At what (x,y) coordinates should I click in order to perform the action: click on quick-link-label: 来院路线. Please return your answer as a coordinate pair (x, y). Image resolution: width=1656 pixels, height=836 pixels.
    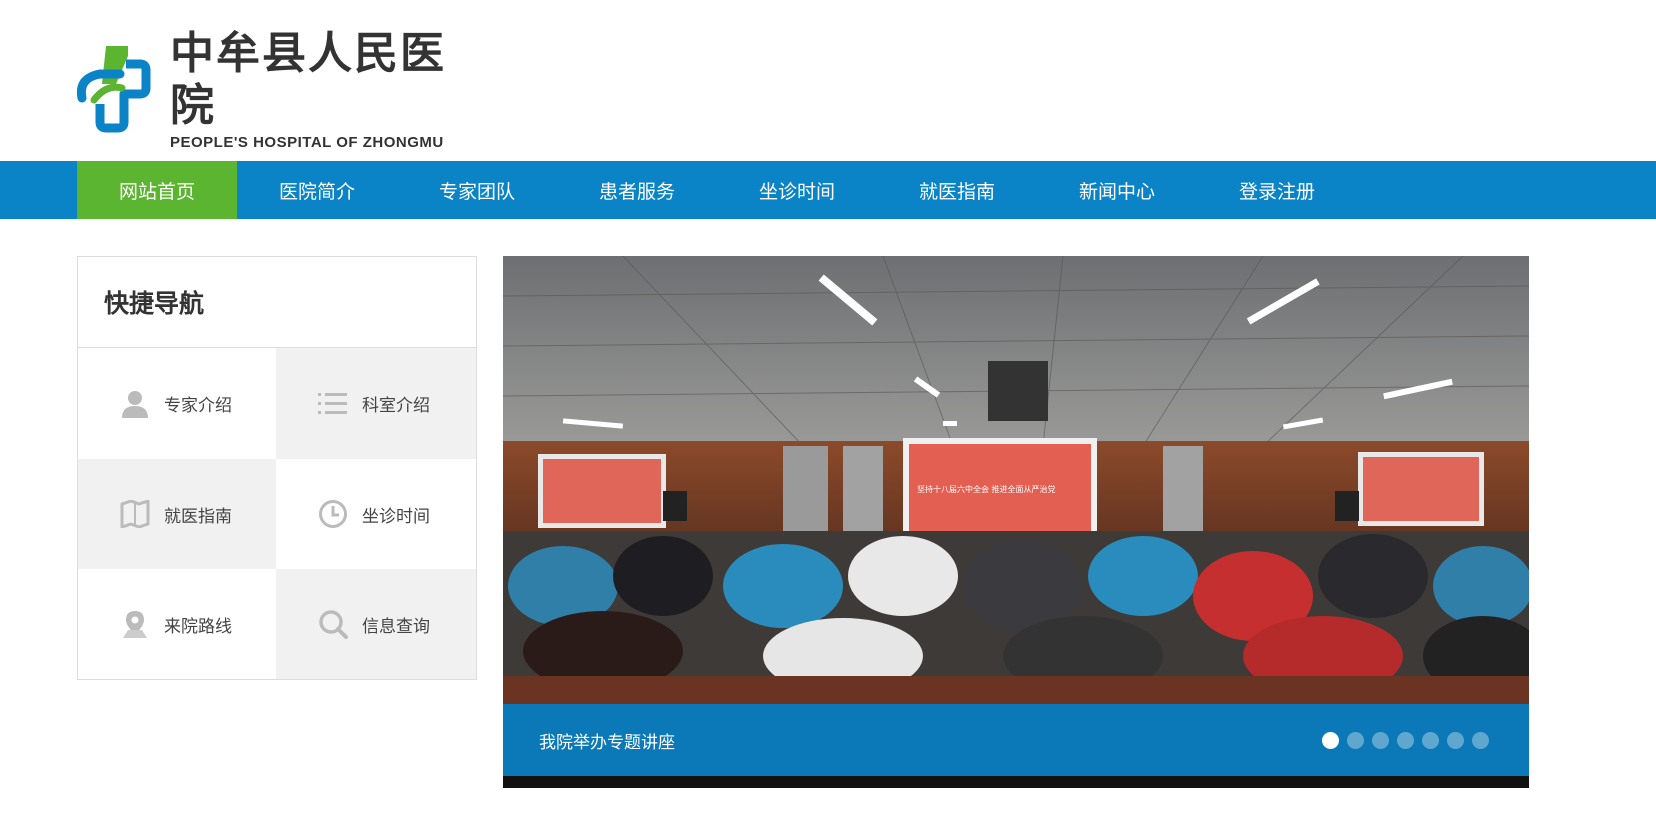
    Looking at the image, I should click on (198, 626).